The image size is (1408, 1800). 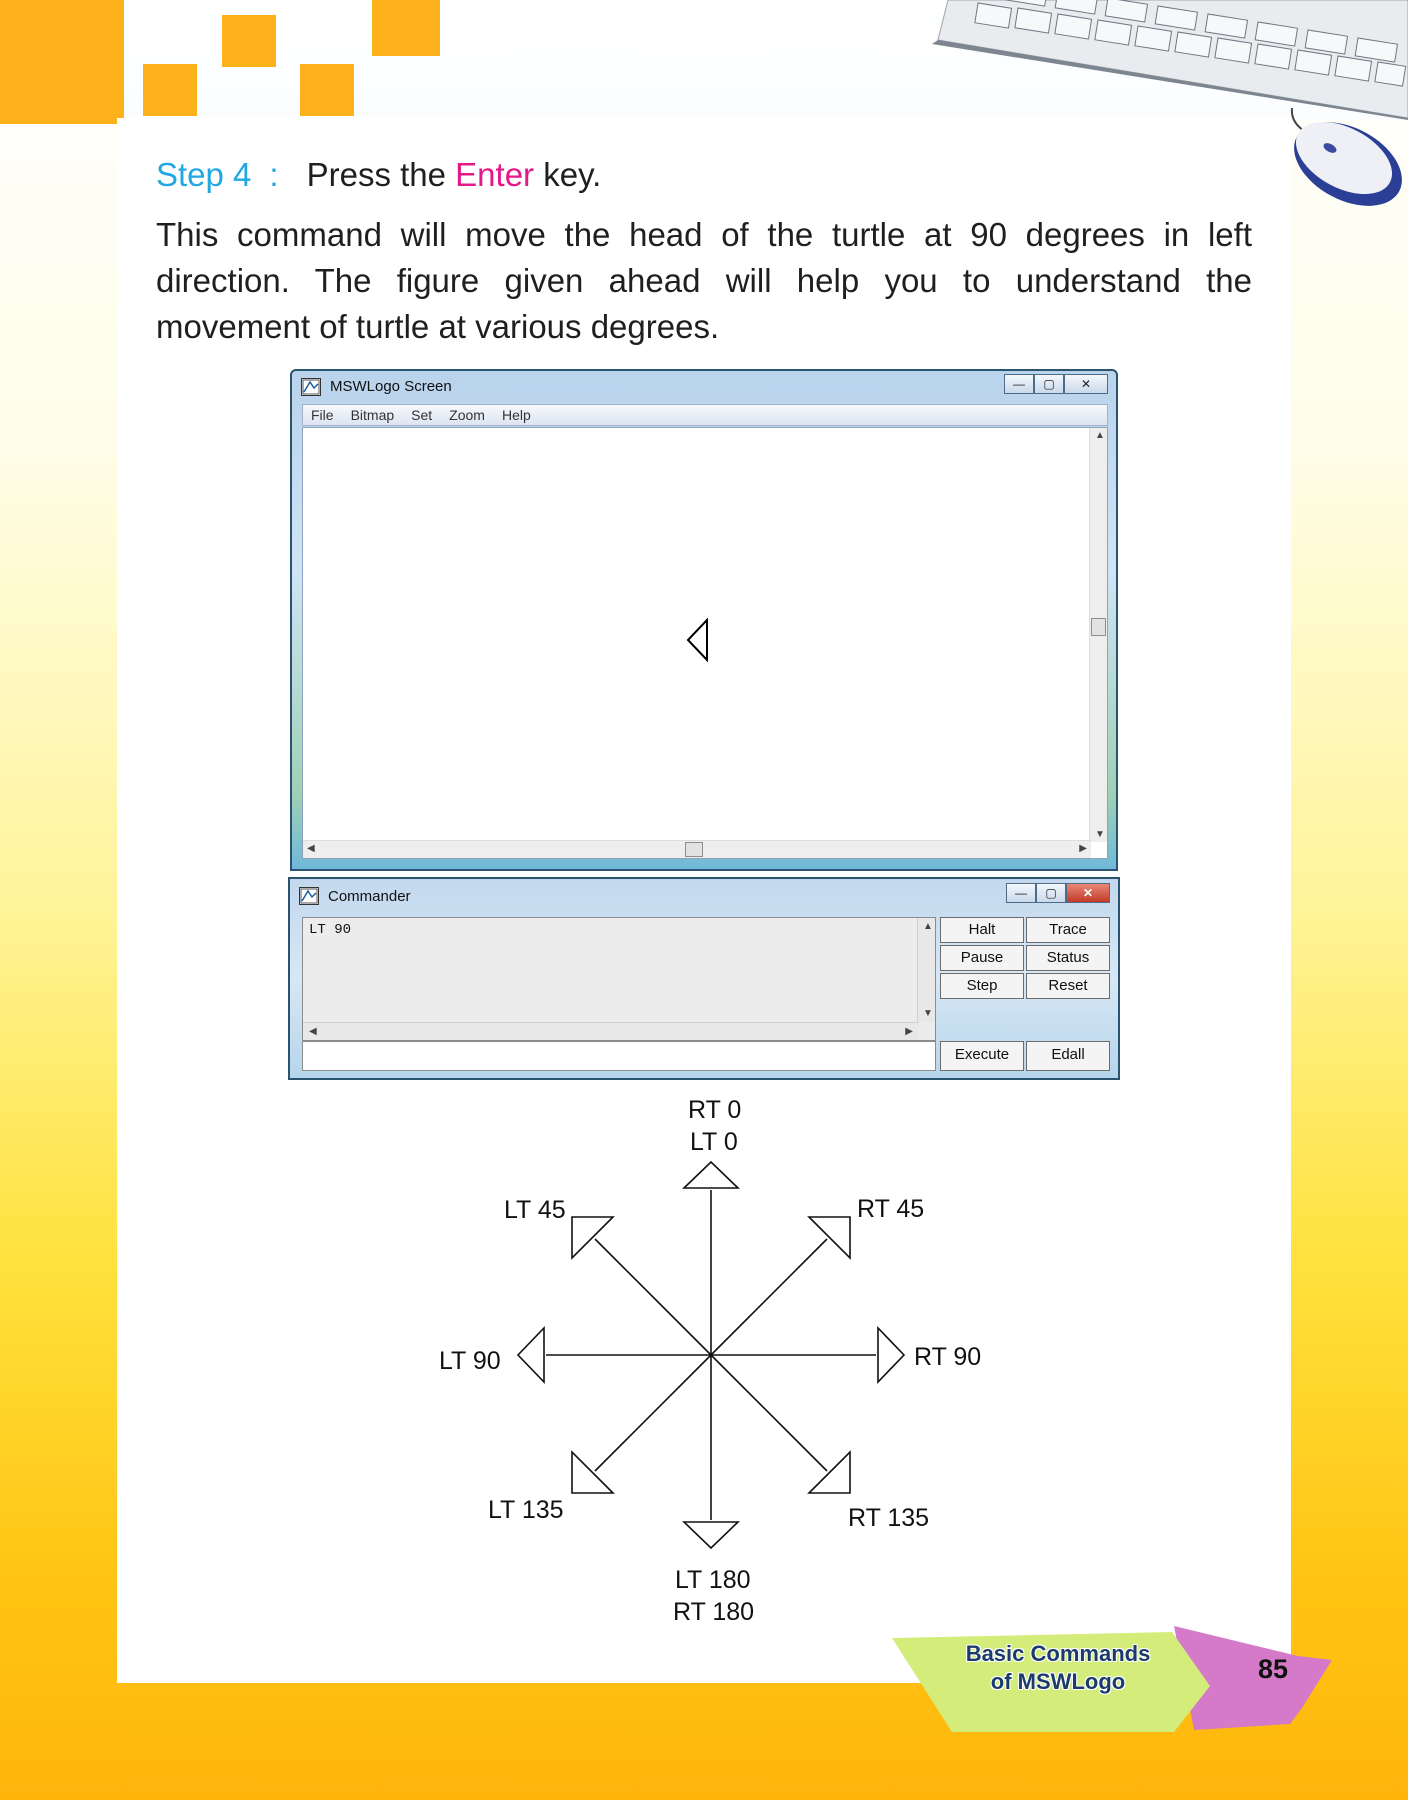 What do you see at coordinates (470, 1361) in the screenshot?
I see `label-lt90: LT 90` at bounding box center [470, 1361].